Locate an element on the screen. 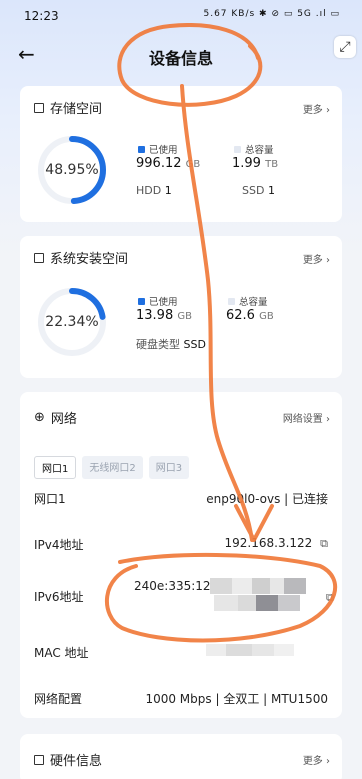  network-port-tabs: 网口1 无线网口2 网口3 is located at coordinates (112, 467).